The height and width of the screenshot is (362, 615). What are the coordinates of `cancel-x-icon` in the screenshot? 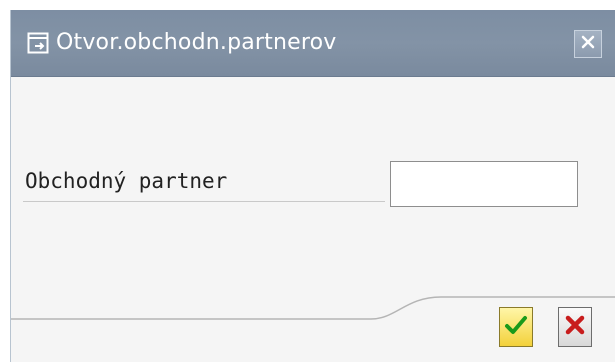 It's located at (575, 327).